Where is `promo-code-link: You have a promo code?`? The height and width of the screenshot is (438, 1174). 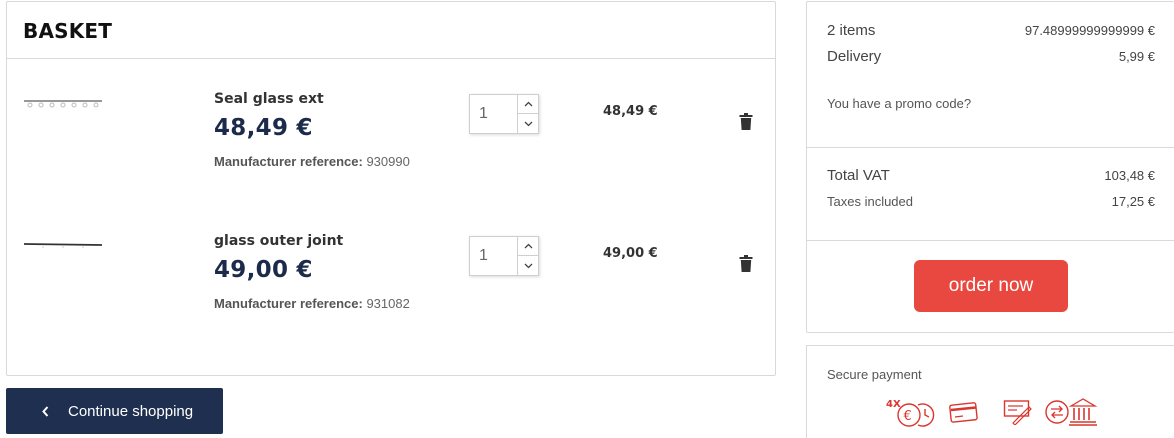 promo-code-link: You have a promo code? is located at coordinates (899, 103).